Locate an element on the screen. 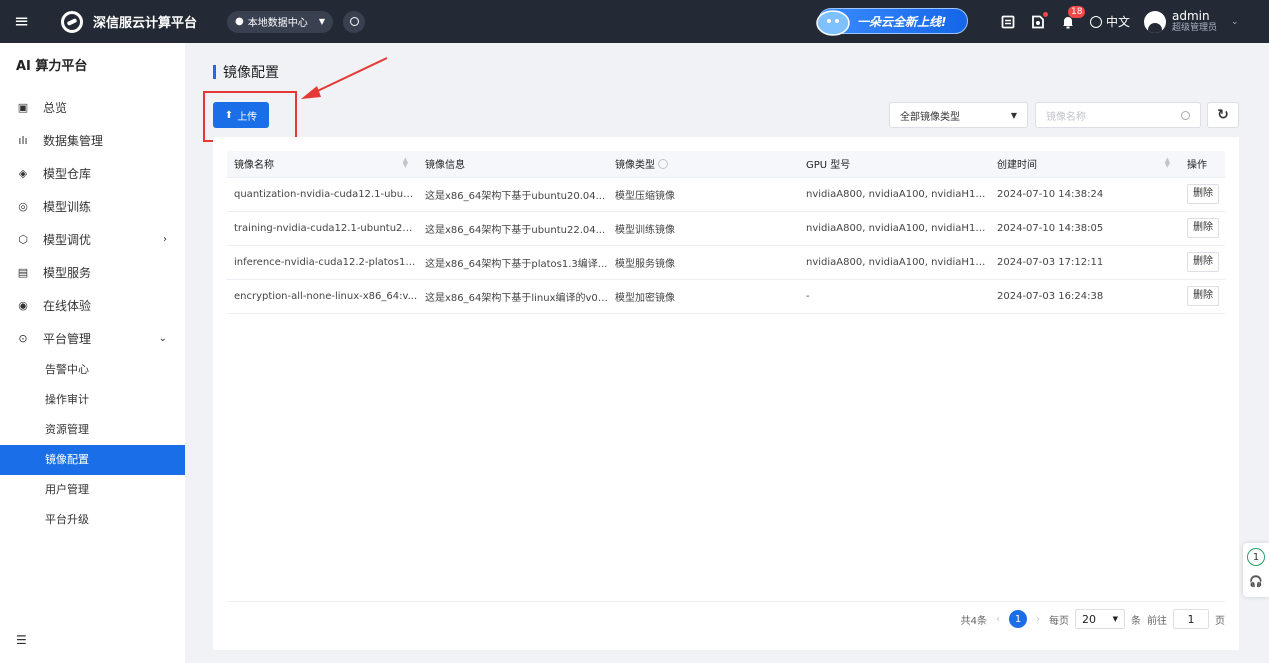 The width and height of the screenshot is (1269, 663). pagination: 共4条 ‹ 1 › 每页 20 ▼ 条 前往 1 页 is located at coordinates (1093, 619).